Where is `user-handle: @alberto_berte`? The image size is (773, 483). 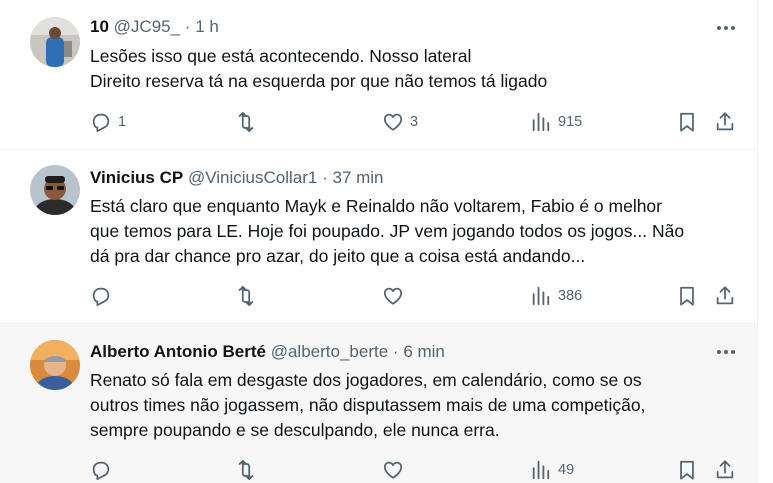
user-handle: @alberto_berte is located at coordinates (329, 351).